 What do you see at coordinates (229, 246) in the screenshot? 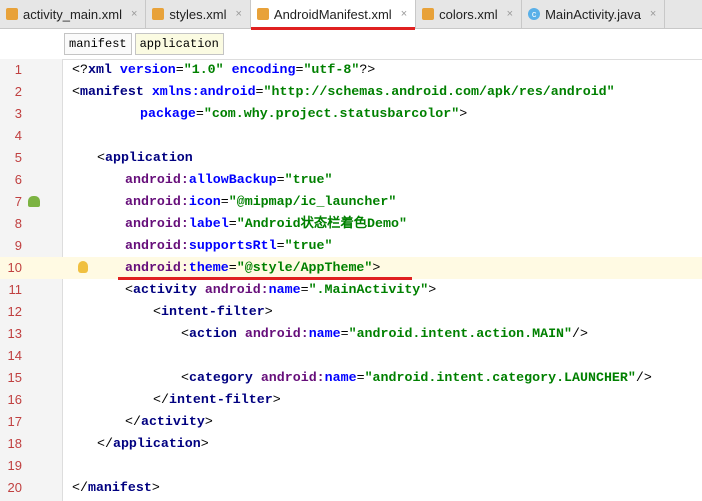
I see `code-text: android:supportsRtl="true"` at bounding box center [229, 246].